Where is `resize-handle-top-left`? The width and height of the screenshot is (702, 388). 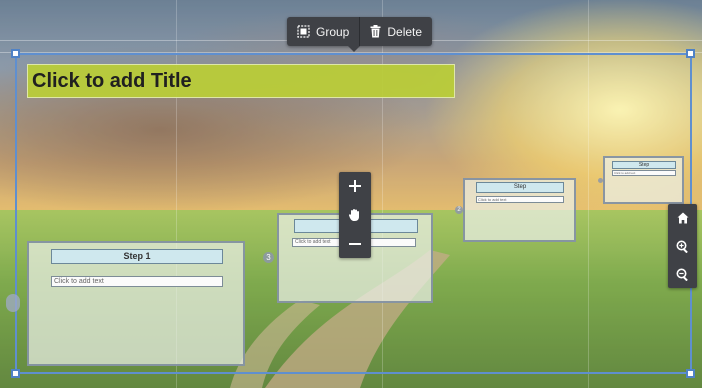
resize-handle-top-left is located at coordinates (15, 53).